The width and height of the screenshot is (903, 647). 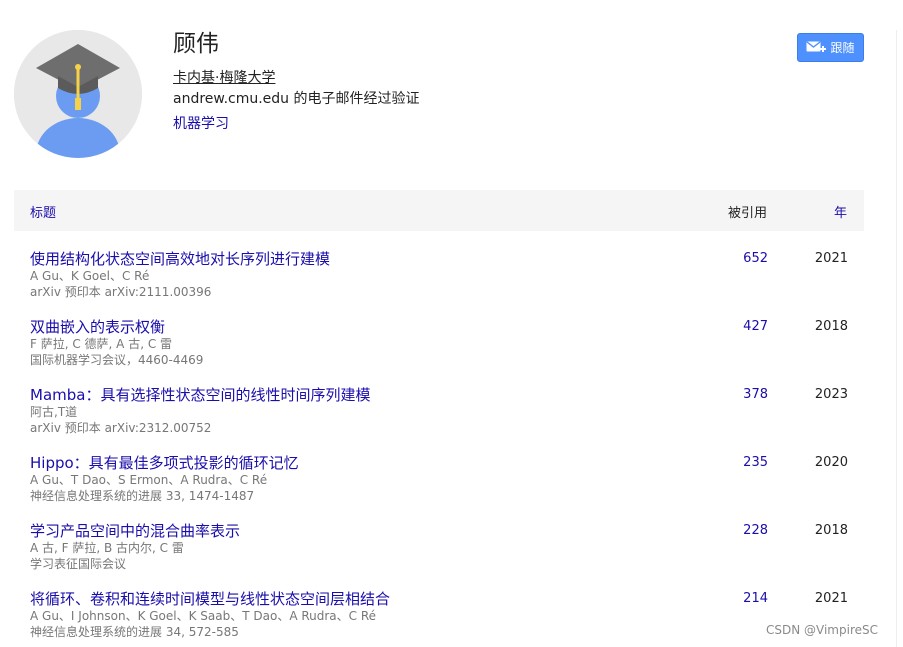 What do you see at coordinates (736, 599) in the screenshot?
I see `paper-cited-link: 214` at bounding box center [736, 599].